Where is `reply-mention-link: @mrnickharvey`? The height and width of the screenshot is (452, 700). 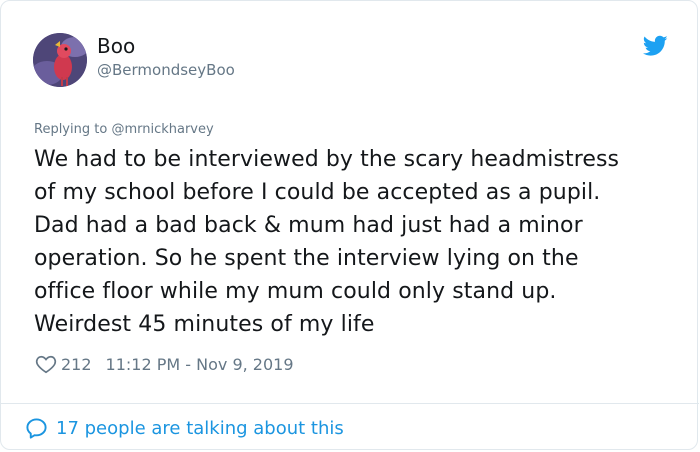 reply-mention-link: @mrnickharvey is located at coordinates (162, 129).